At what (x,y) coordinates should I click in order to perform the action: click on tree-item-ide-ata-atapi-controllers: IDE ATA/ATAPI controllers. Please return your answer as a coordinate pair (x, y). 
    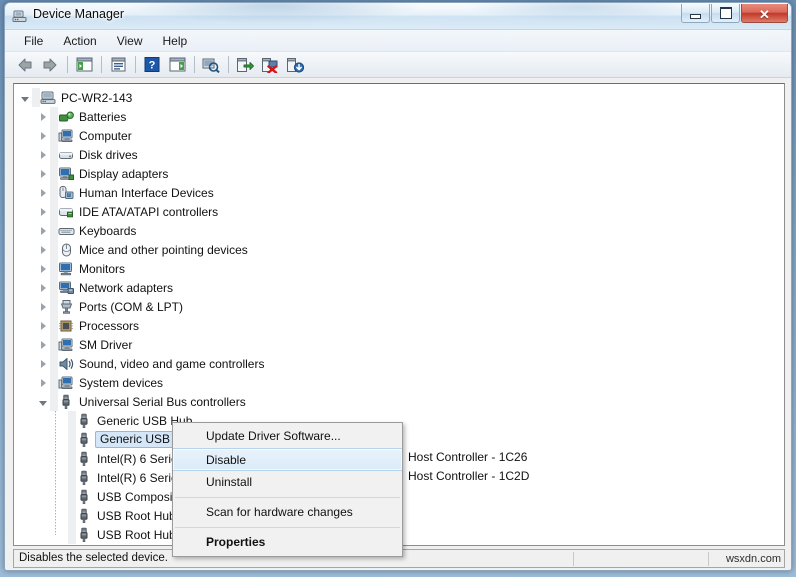
    Looking at the image, I should click on (401, 211).